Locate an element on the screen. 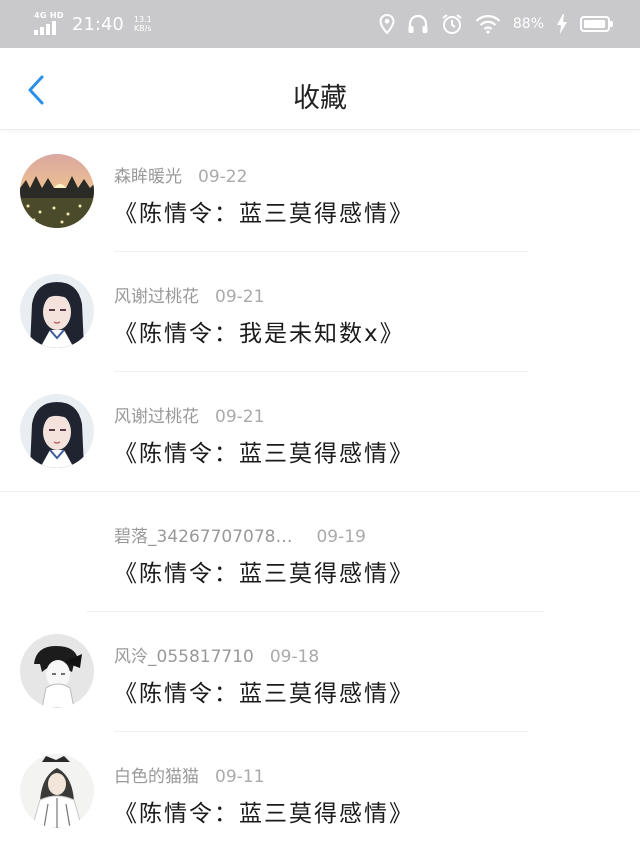 The height and width of the screenshot is (852, 640). wifi-icon is located at coordinates (488, 24).